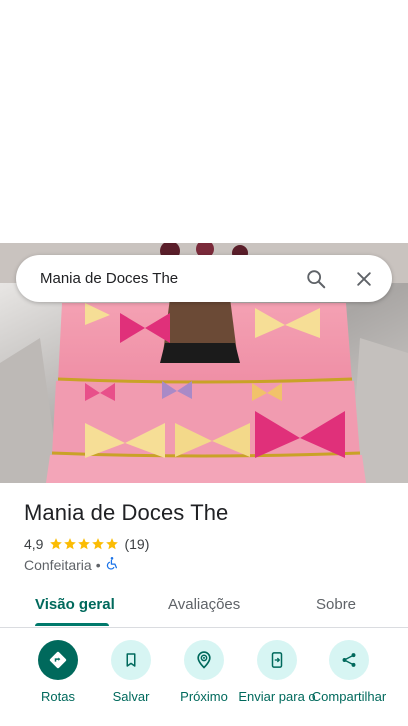 The height and width of the screenshot is (726, 408). I want to click on share-label: Compartilhar, so click(349, 696).